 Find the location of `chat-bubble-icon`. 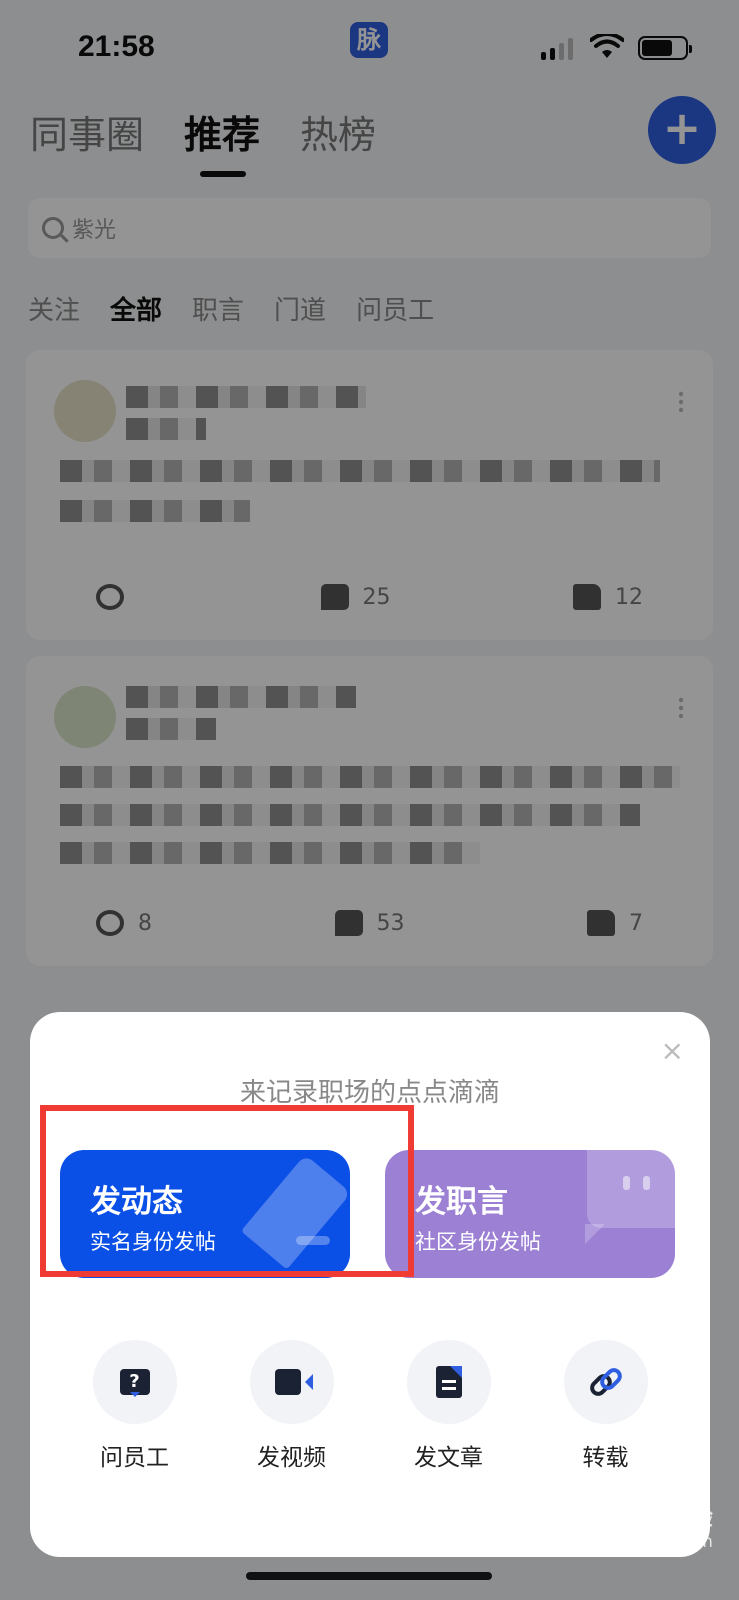

chat-bubble-icon is located at coordinates (631, 1189).